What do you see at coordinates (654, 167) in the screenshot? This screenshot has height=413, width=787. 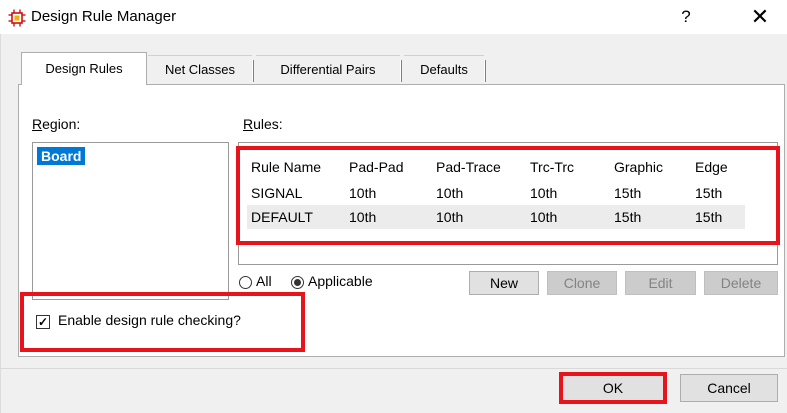 I see `column-header-graphic: Graphic` at bounding box center [654, 167].